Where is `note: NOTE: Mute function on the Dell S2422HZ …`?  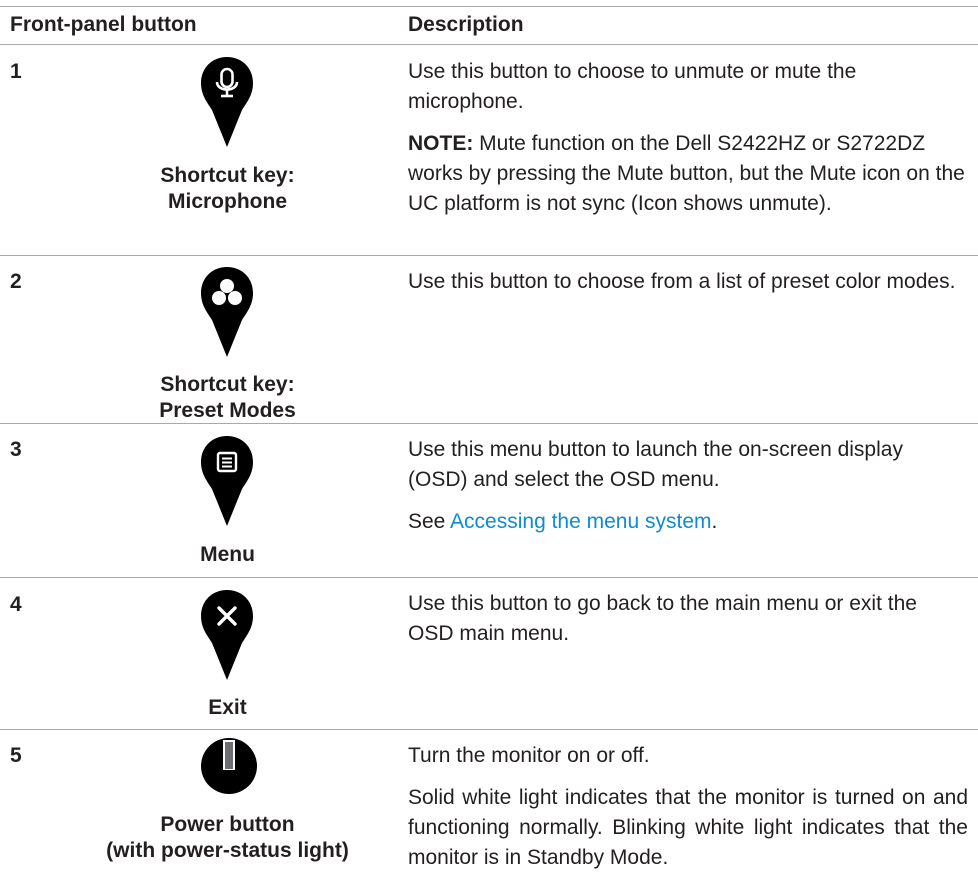 note: NOTE: Mute function on the Dell S2422HZ … is located at coordinates (686, 173).